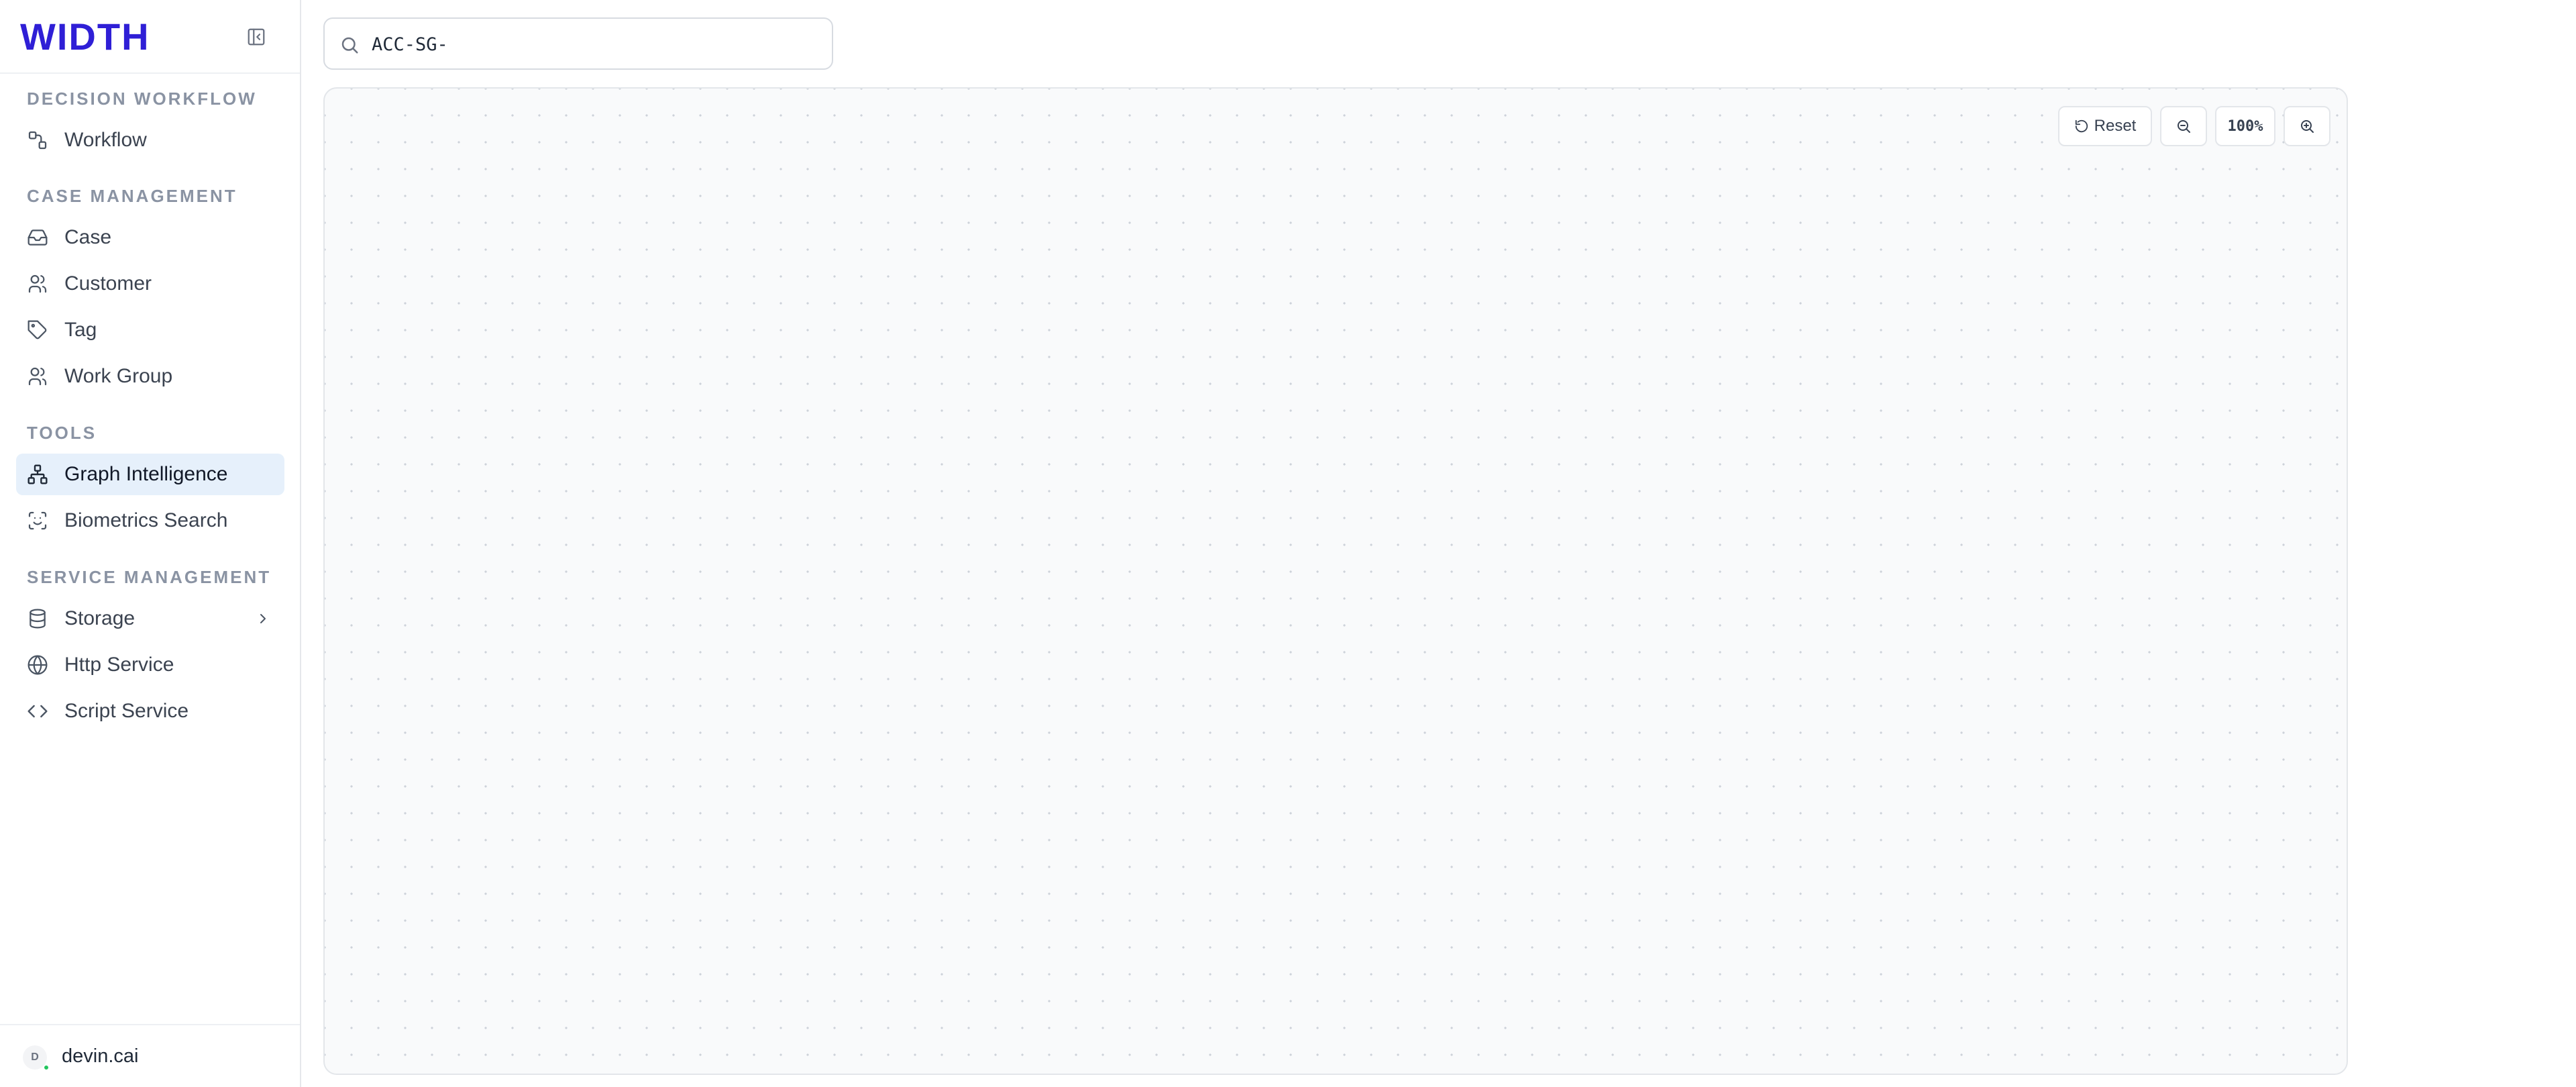 The width and height of the screenshot is (2576, 1087). What do you see at coordinates (118, 376) in the screenshot?
I see `sidebar-item-label: Work Group` at bounding box center [118, 376].